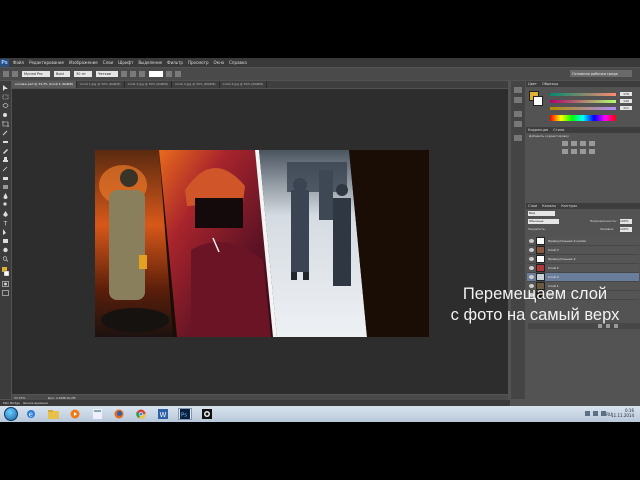 The image size is (640, 480). Describe the element at coordinates (238, 62) in the screenshot. I see `menu-help: Справка` at that location.